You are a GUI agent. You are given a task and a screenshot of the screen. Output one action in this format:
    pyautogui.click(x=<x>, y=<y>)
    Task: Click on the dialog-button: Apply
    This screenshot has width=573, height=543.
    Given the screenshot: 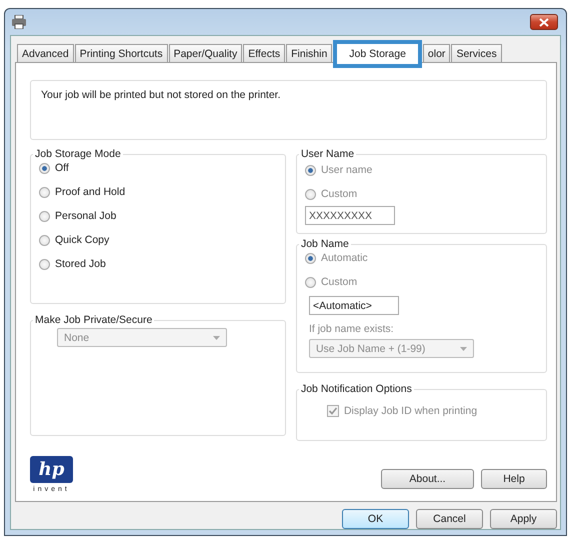 What is the action you would take?
    pyautogui.click(x=523, y=519)
    